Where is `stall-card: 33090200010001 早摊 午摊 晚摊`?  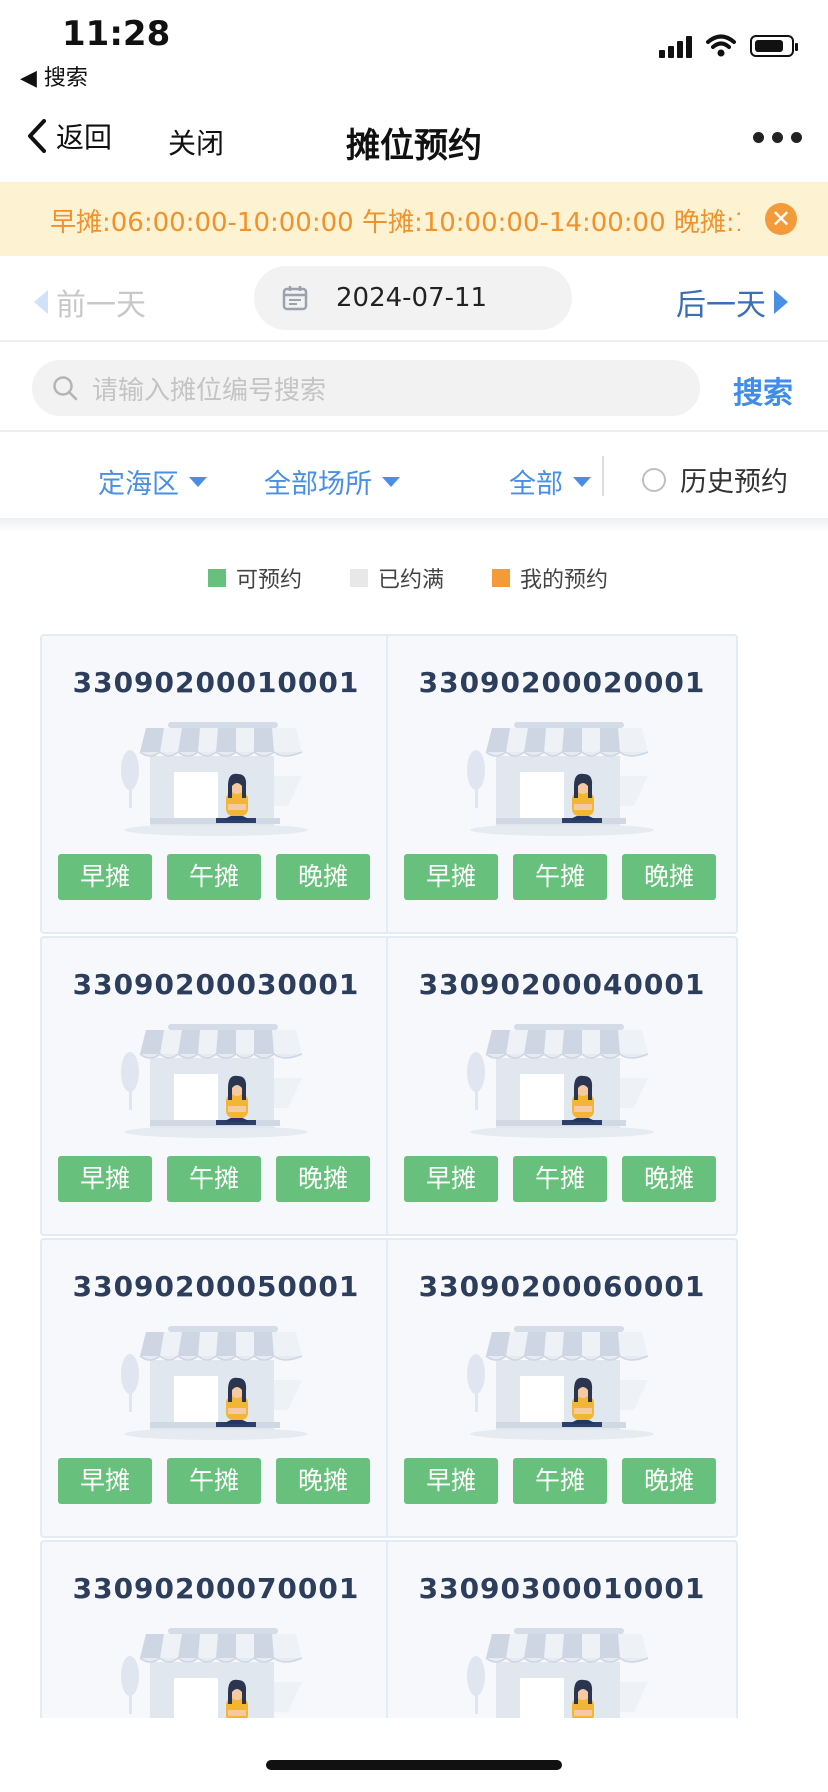
stall-card: 33090200010001 早摊 午摊 晚摊 is located at coordinates (216, 784).